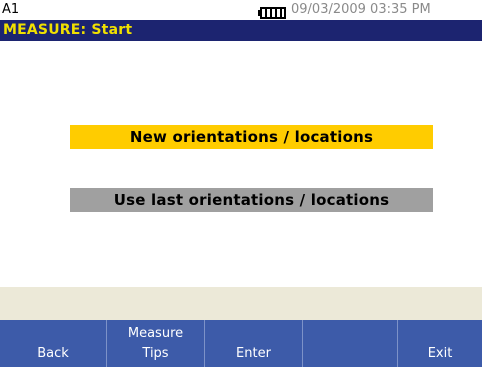 The height and width of the screenshot is (367, 482). What do you see at coordinates (241, 10) in the screenshot?
I see `status-bar: A1 09/03/2009 03:35 PM` at bounding box center [241, 10].